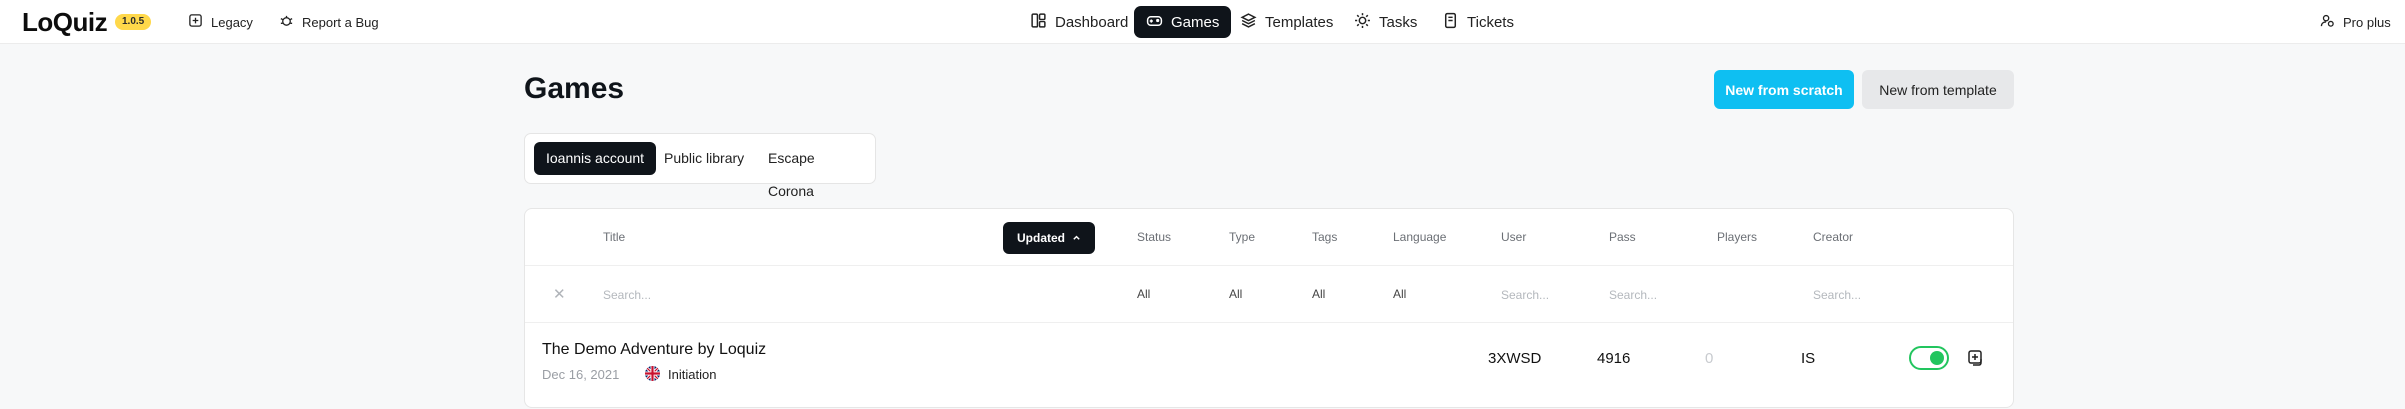  What do you see at coordinates (340, 22) in the screenshot?
I see `report-bug-label: Report a Bug` at bounding box center [340, 22].